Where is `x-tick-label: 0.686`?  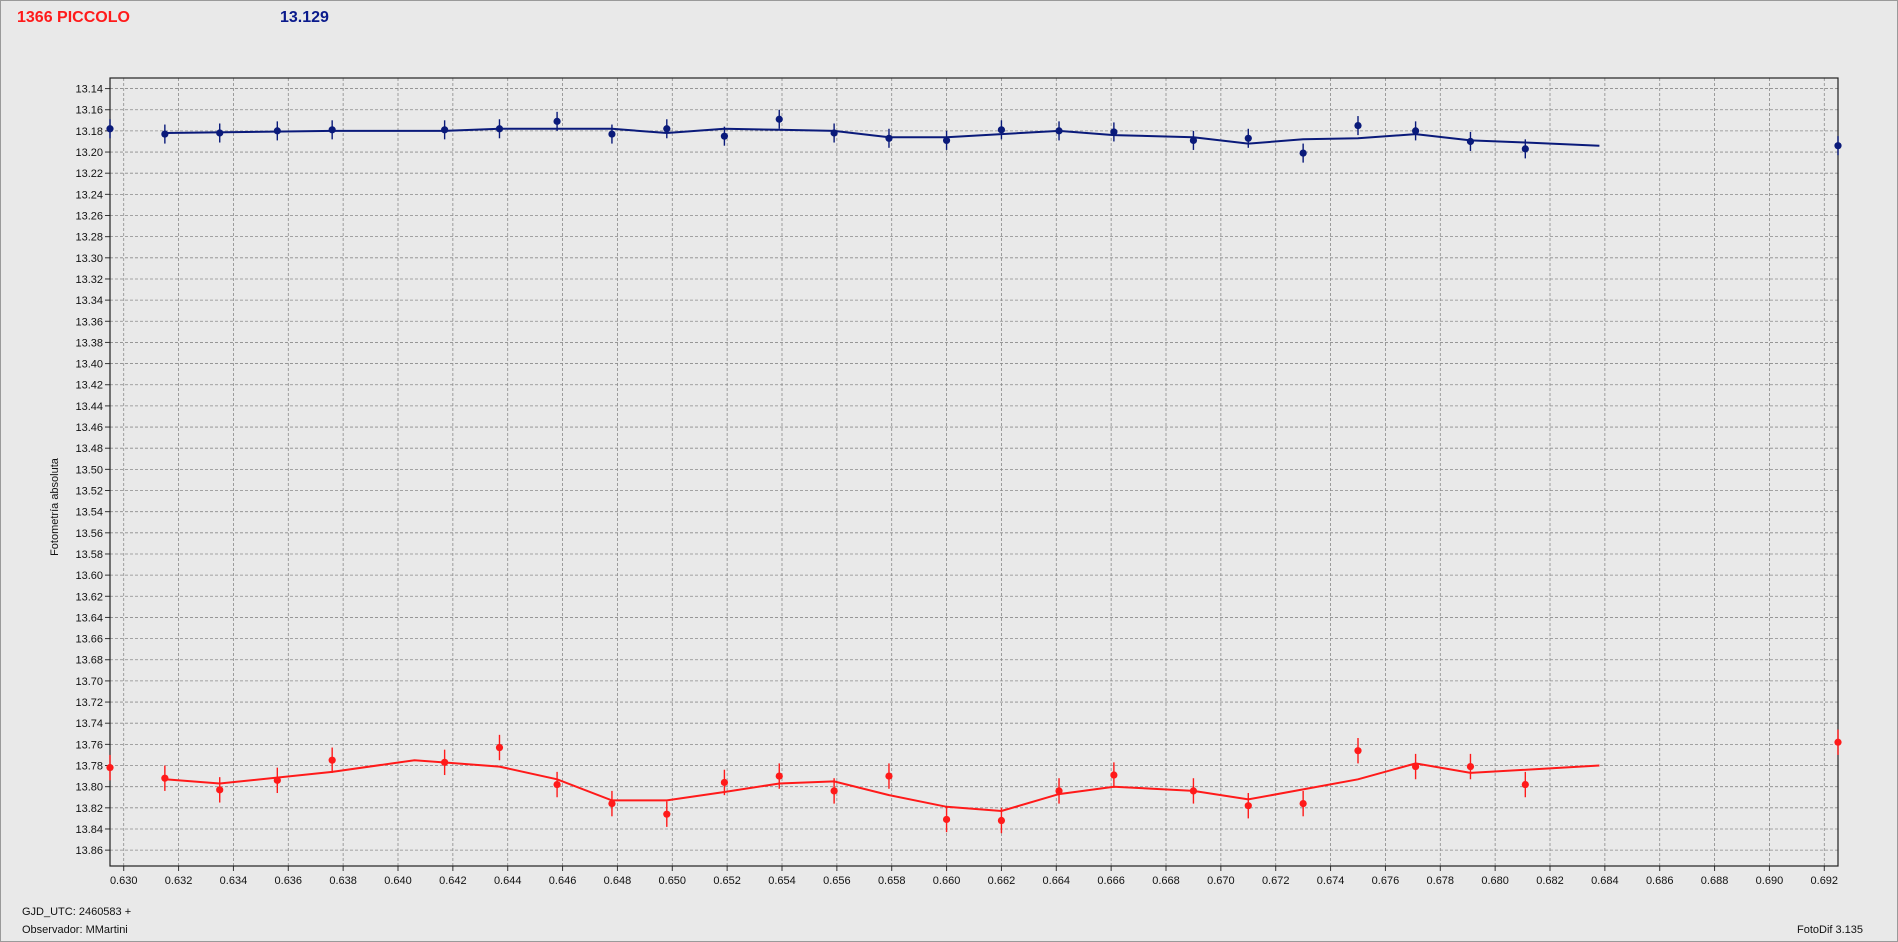 x-tick-label: 0.686 is located at coordinates (1660, 881).